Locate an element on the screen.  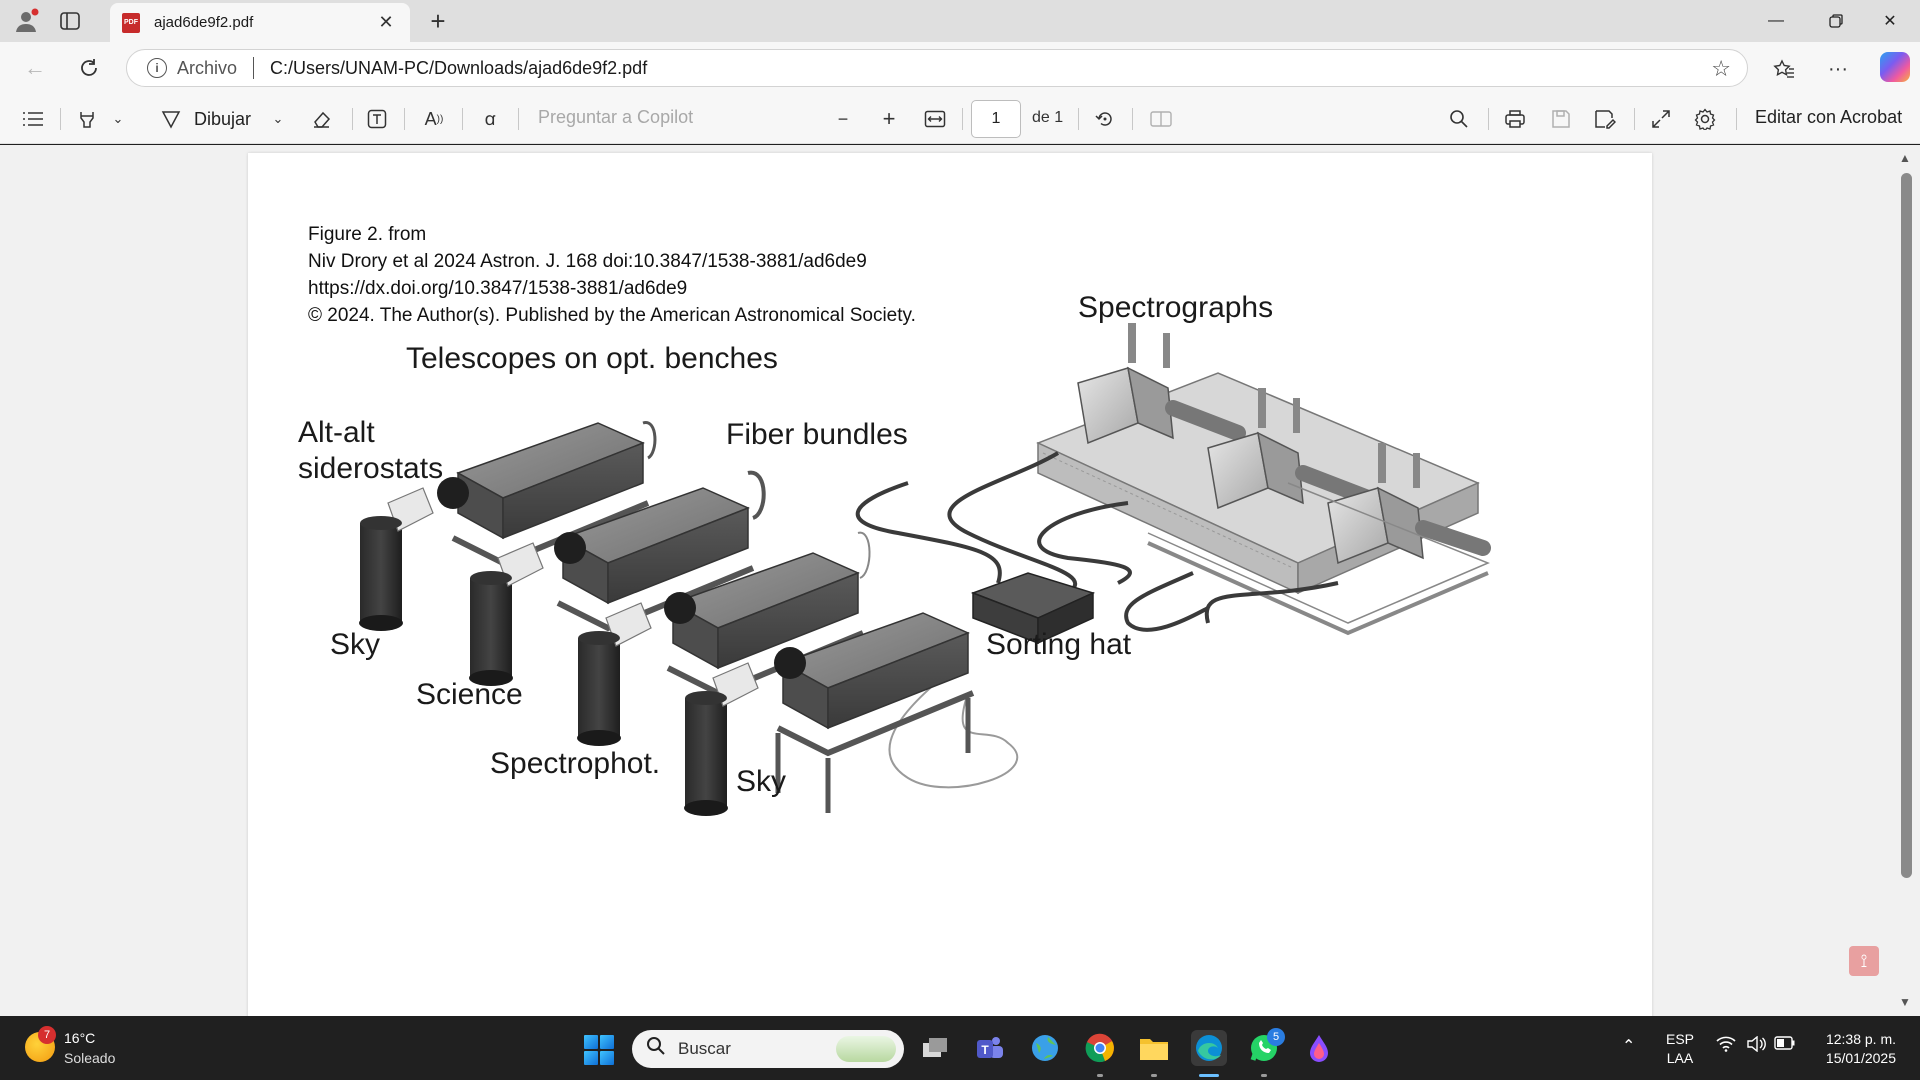
more-menu-icon: ··· is located at coordinates (1838, 69).